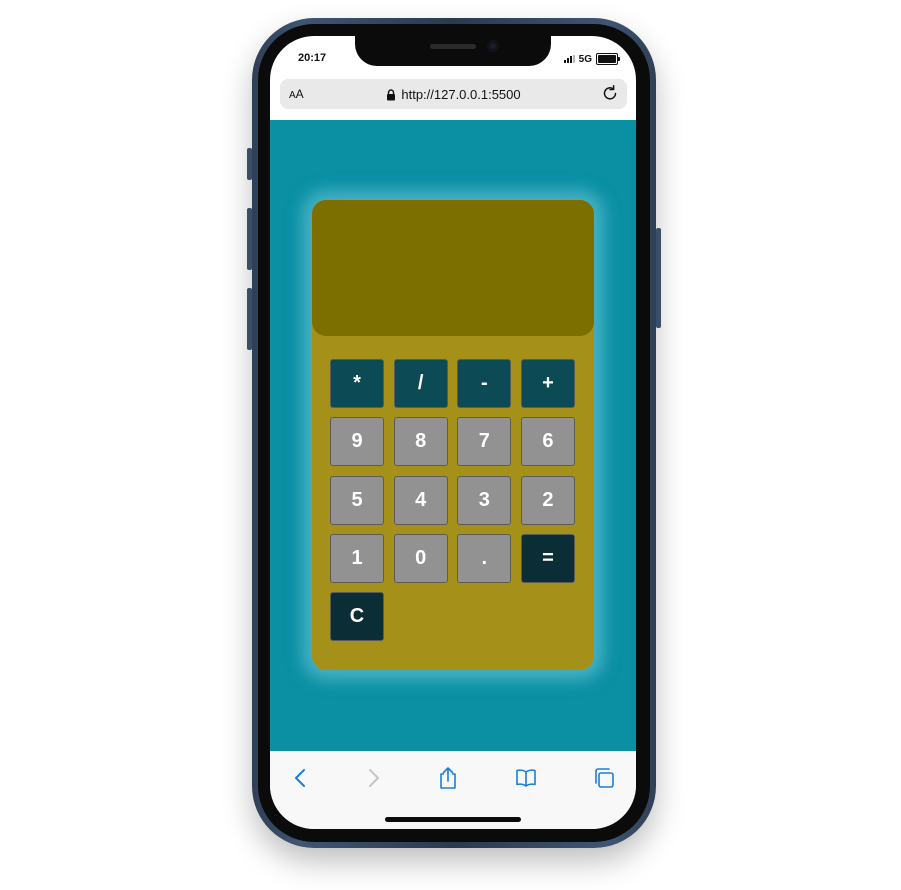 The height and width of the screenshot is (890, 901). Describe the element at coordinates (357, 383) in the screenshot. I see `key-multiply-button: *` at that location.